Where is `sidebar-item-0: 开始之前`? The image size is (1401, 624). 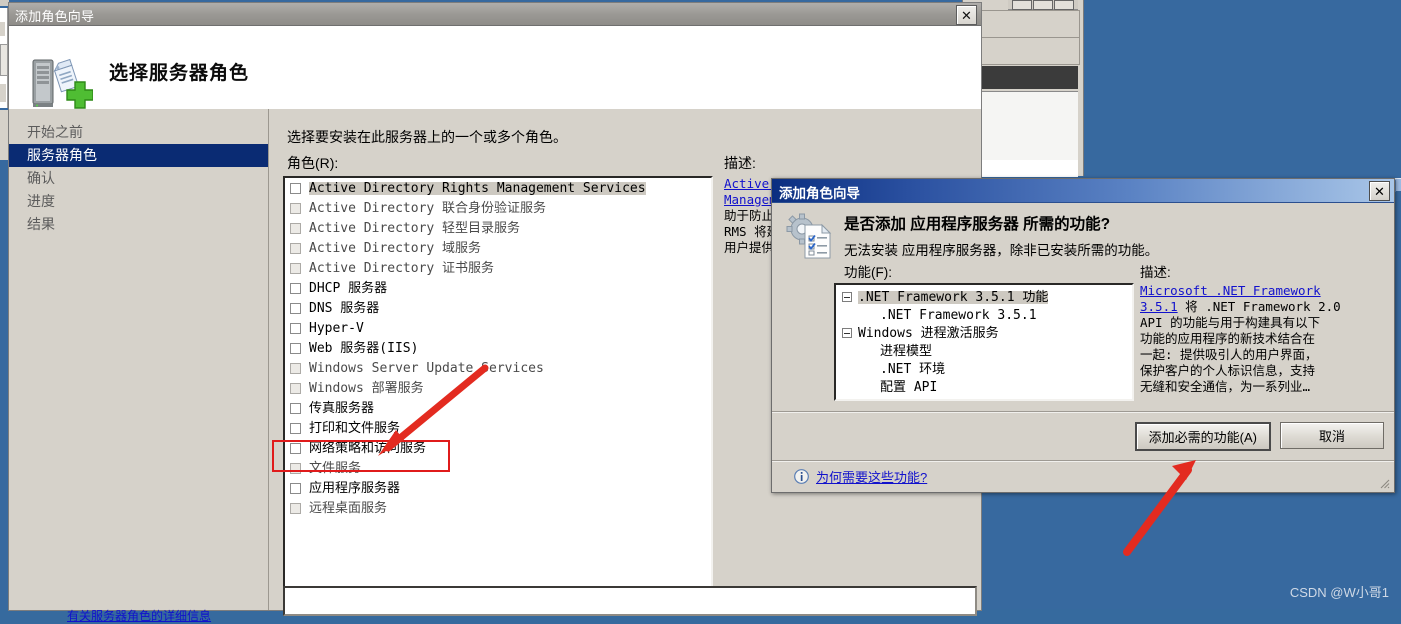
sidebar-item-0: 开始之前 is located at coordinates (138, 132).